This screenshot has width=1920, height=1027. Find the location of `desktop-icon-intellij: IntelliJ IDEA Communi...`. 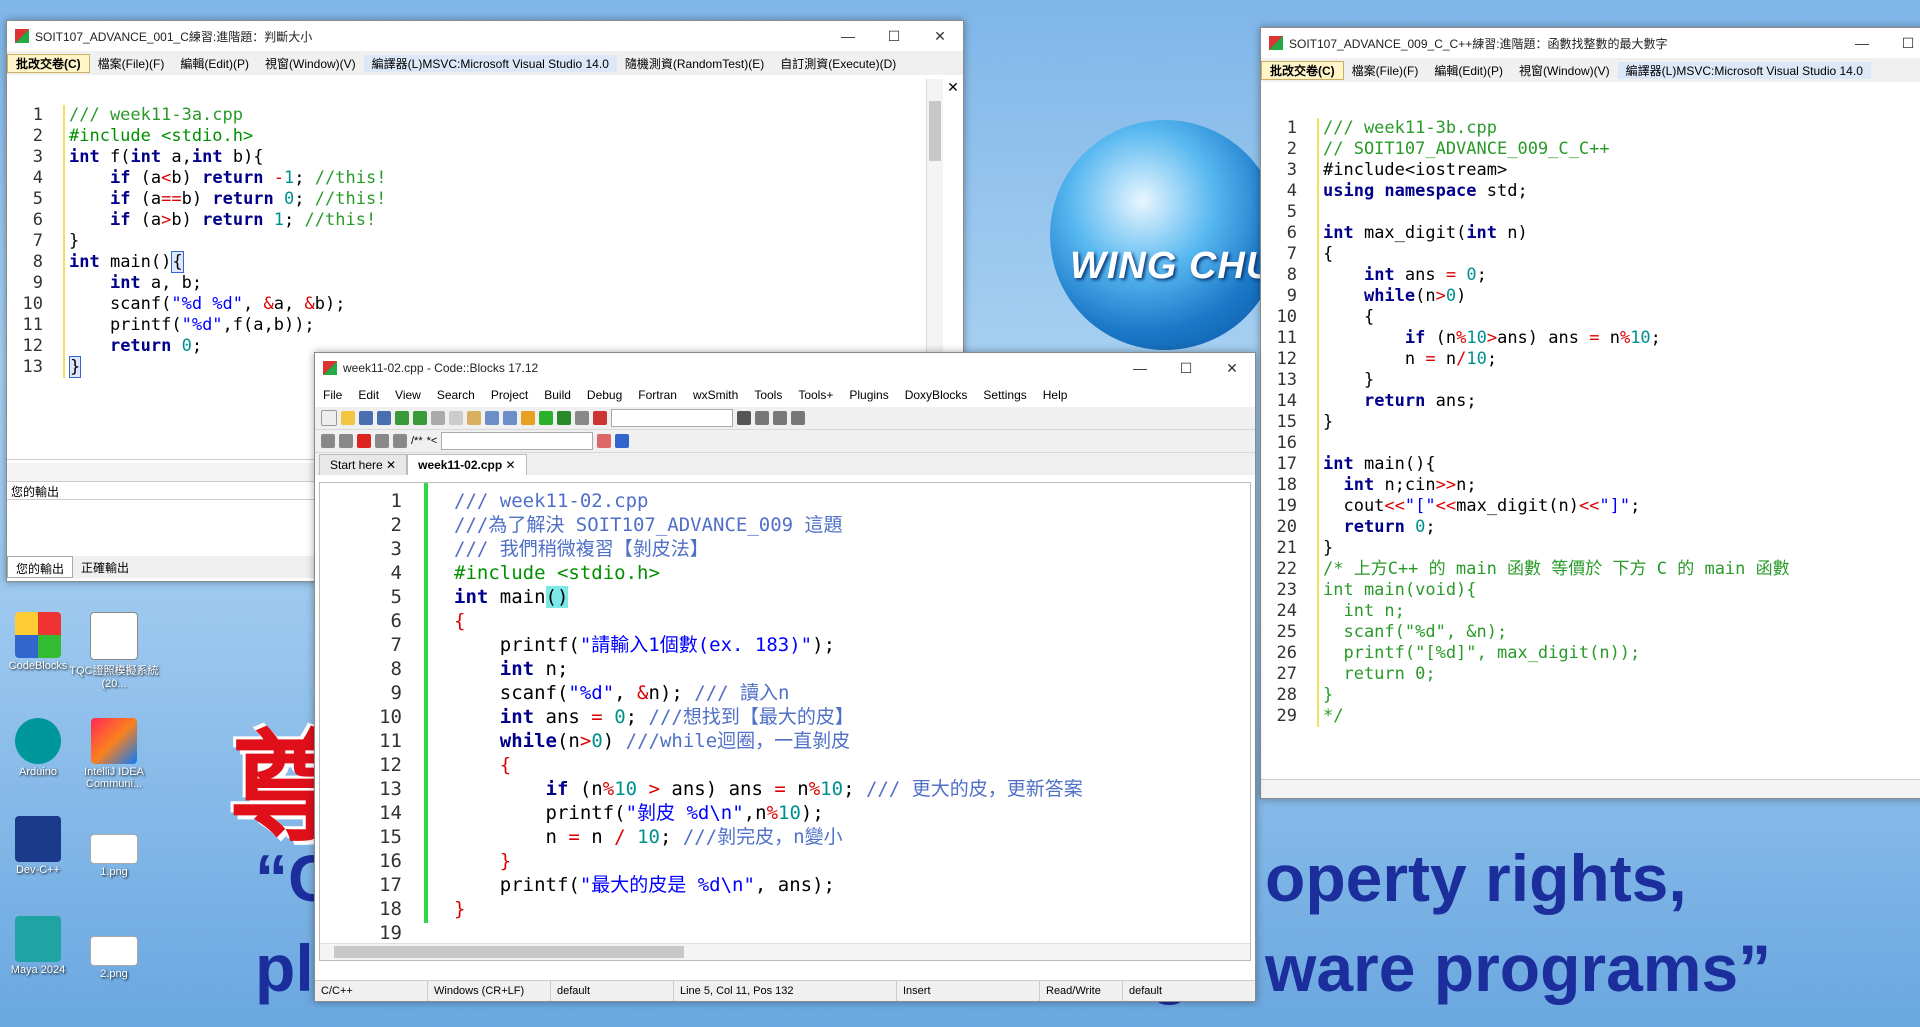

desktop-icon-intellij: IntelliJ IDEA Communi... is located at coordinates (114, 754).